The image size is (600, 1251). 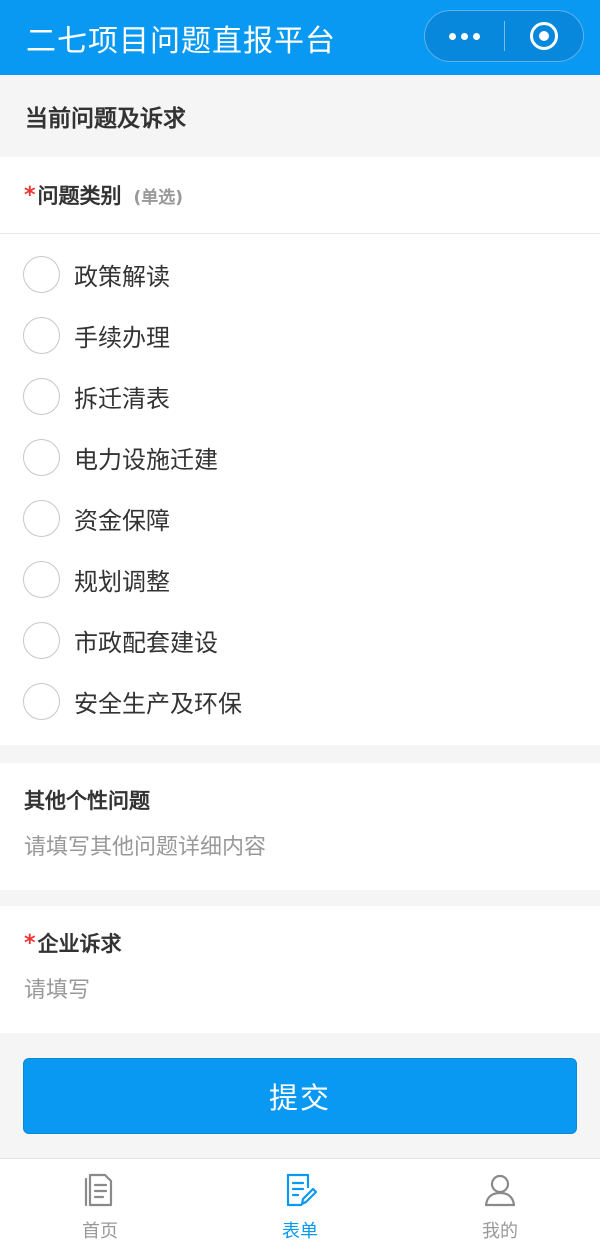 What do you see at coordinates (500, 1231) in the screenshot?
I see `tab-label: 我的` at bounding box center [500, 1231].